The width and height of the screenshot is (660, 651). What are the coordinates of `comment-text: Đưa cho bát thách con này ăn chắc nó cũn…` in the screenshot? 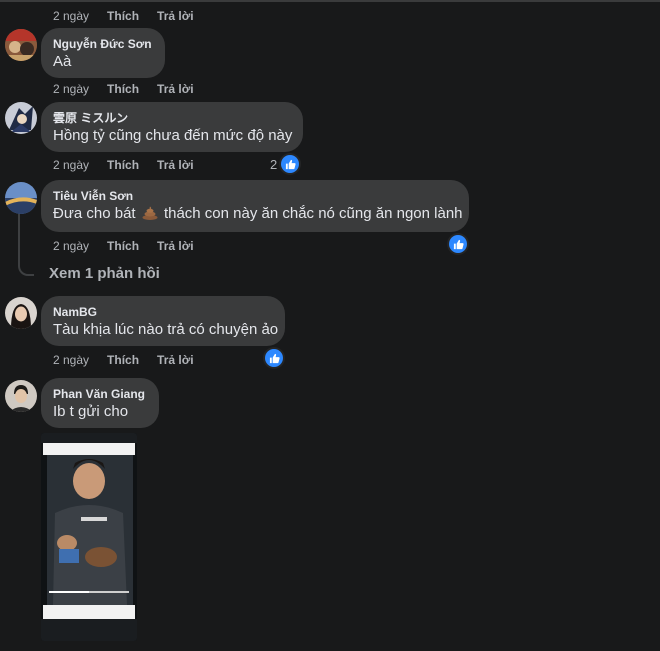 It's located at (258, 214).